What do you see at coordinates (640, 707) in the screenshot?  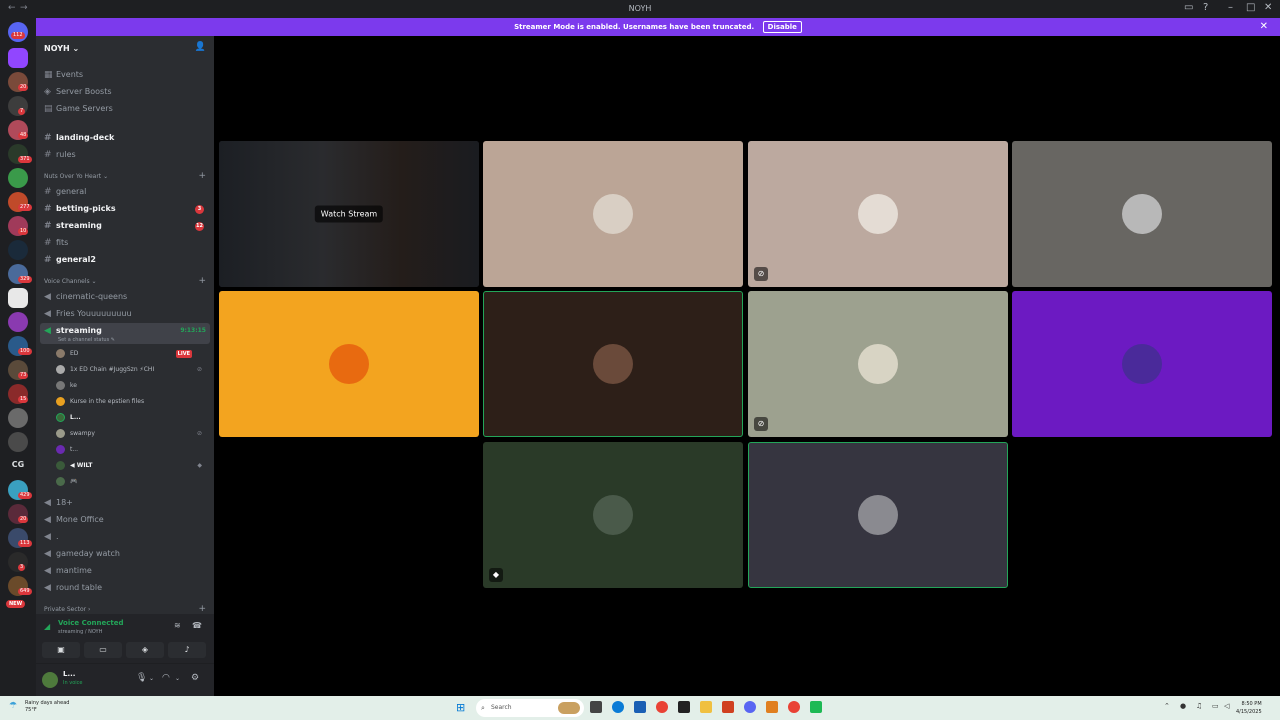 I see `store-icon` at bounding box center [640, 707].